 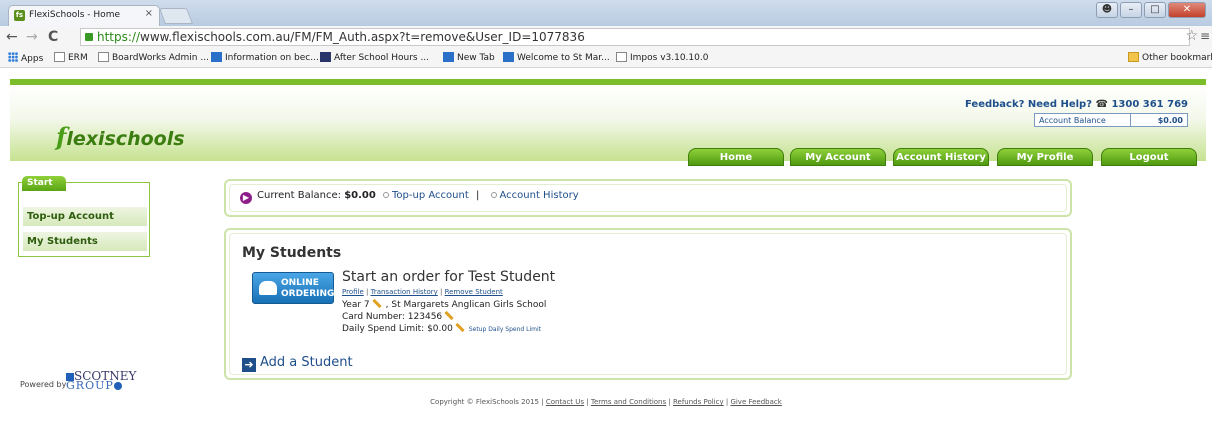 What do you see at coordinates (74, 15) in the screenshot?
I see `tab-title: FlexiSchools - Home` at bounding box center [74, 15].